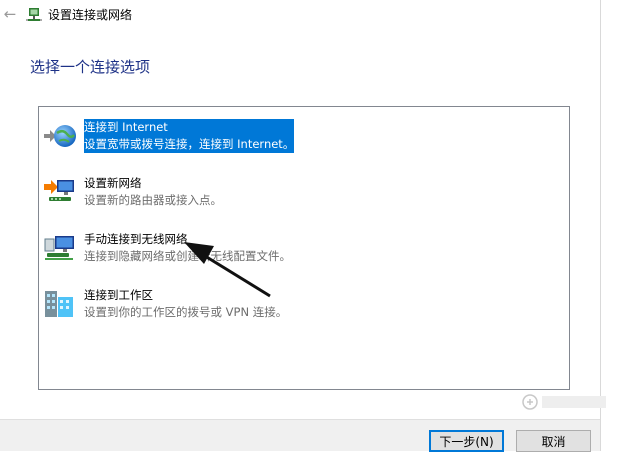 Image resolution: width=622 pixels, height=452 pixels. Describe the element at coordinates (60, 136) in the screenshot. I see `globe-network-icon` at that location.